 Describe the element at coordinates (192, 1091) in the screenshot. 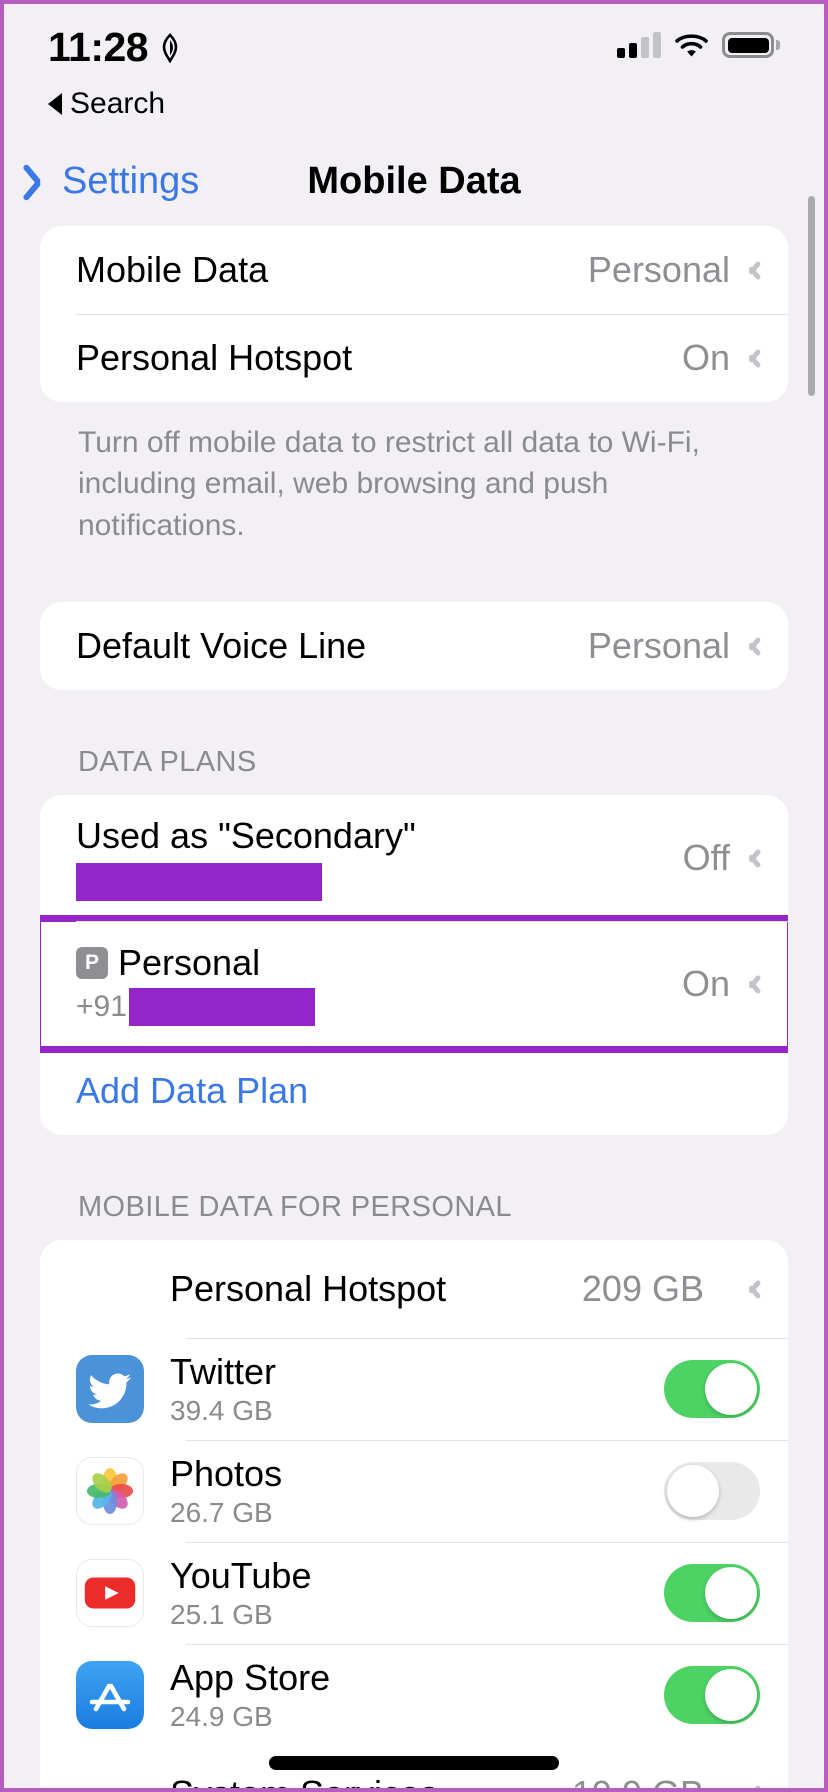

I see `add-data-plan-label: Add Data Plan` at that location.